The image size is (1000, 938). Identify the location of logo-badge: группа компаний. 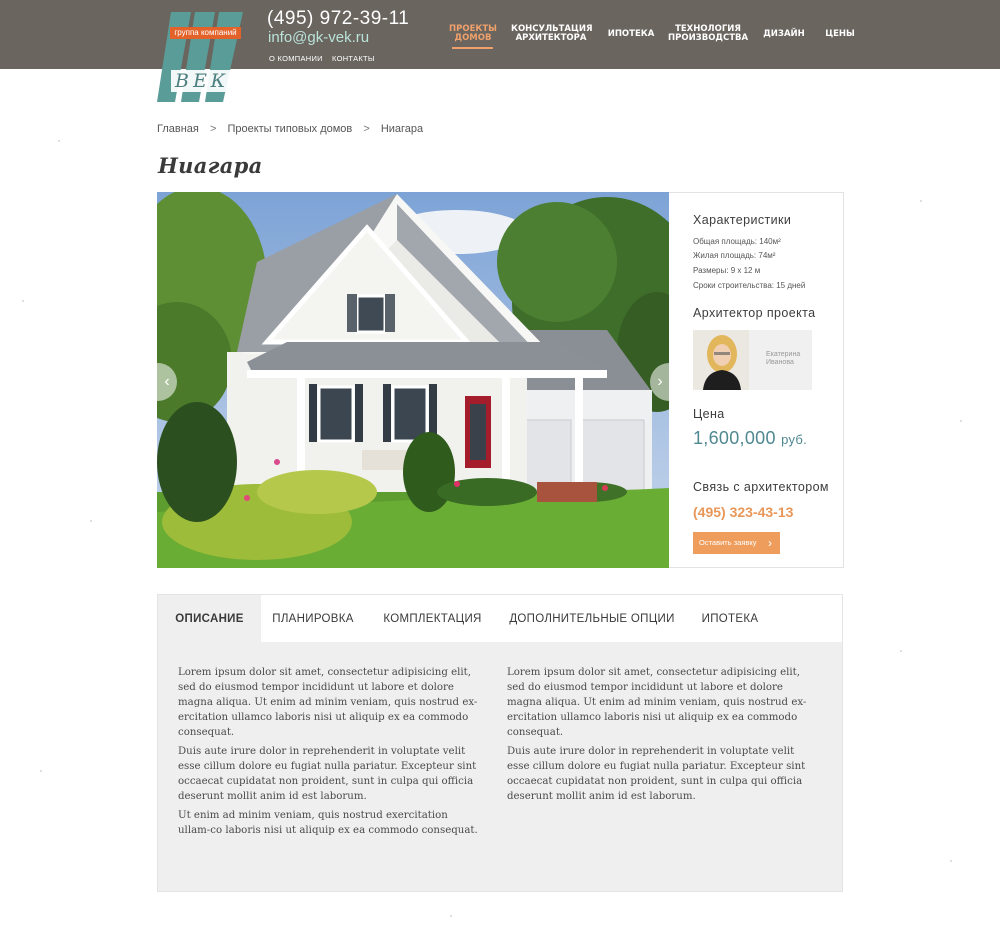
(205, 33).